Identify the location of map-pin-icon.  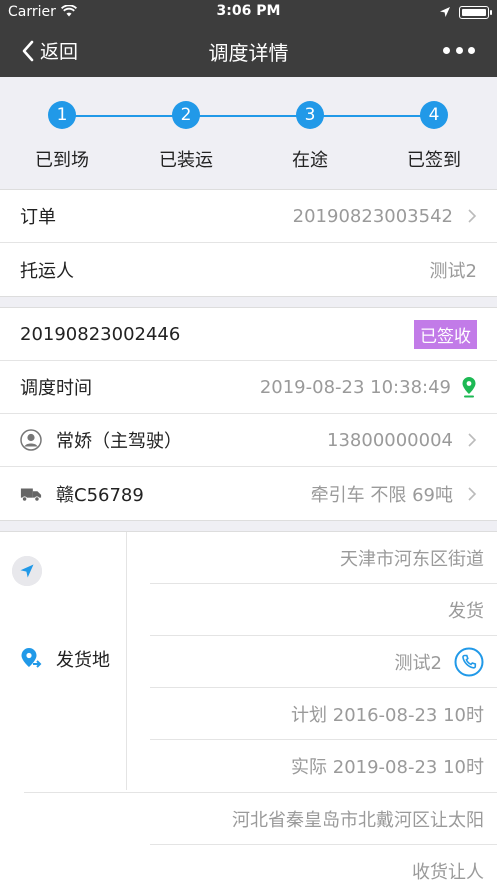
(469, 387).